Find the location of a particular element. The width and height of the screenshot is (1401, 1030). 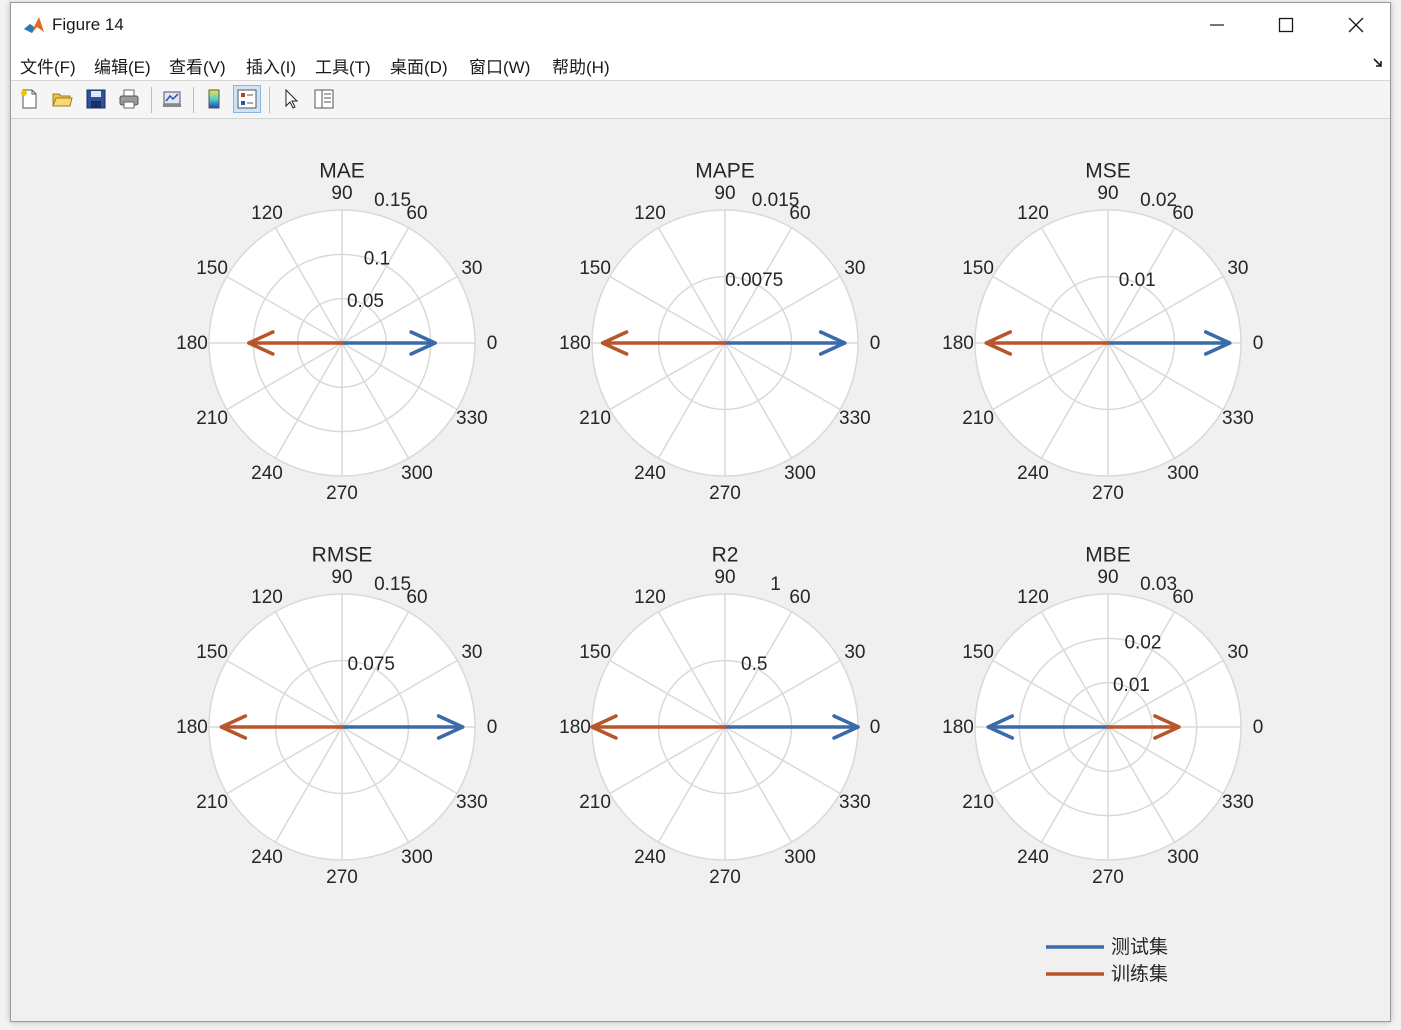

legend-label: 训练集 is located at coordinates (1139, 974).